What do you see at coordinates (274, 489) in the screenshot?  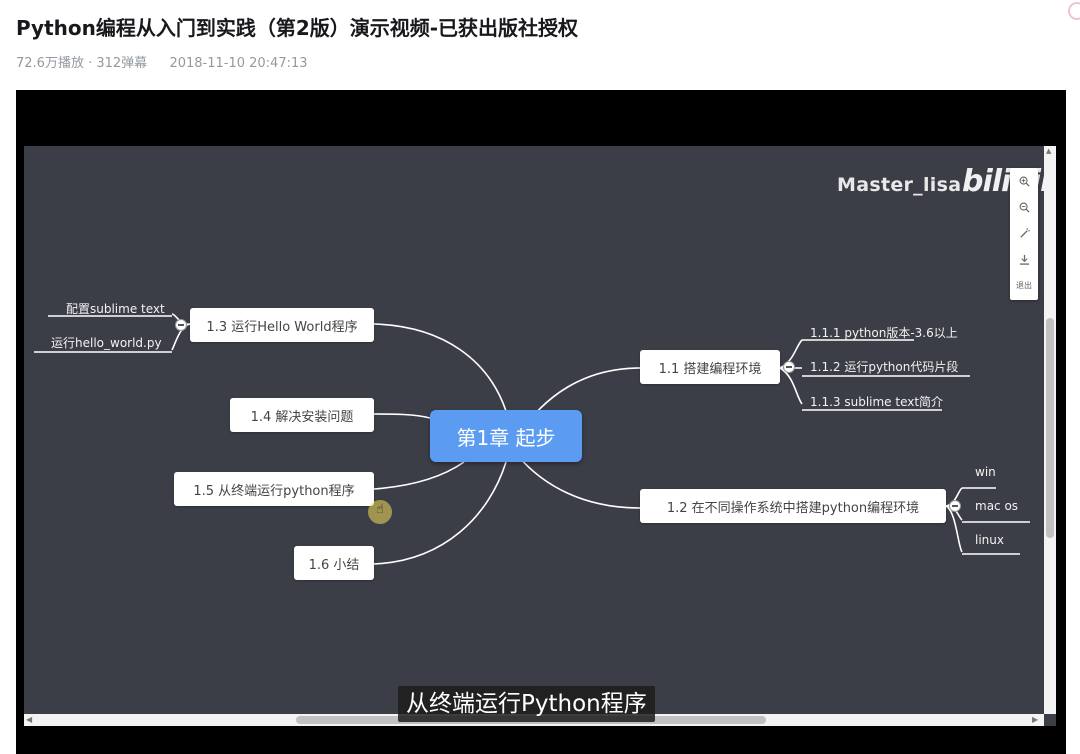 I see `node-1-5: 1.5 从终端运行python程序` at bounding box center [274, 489].